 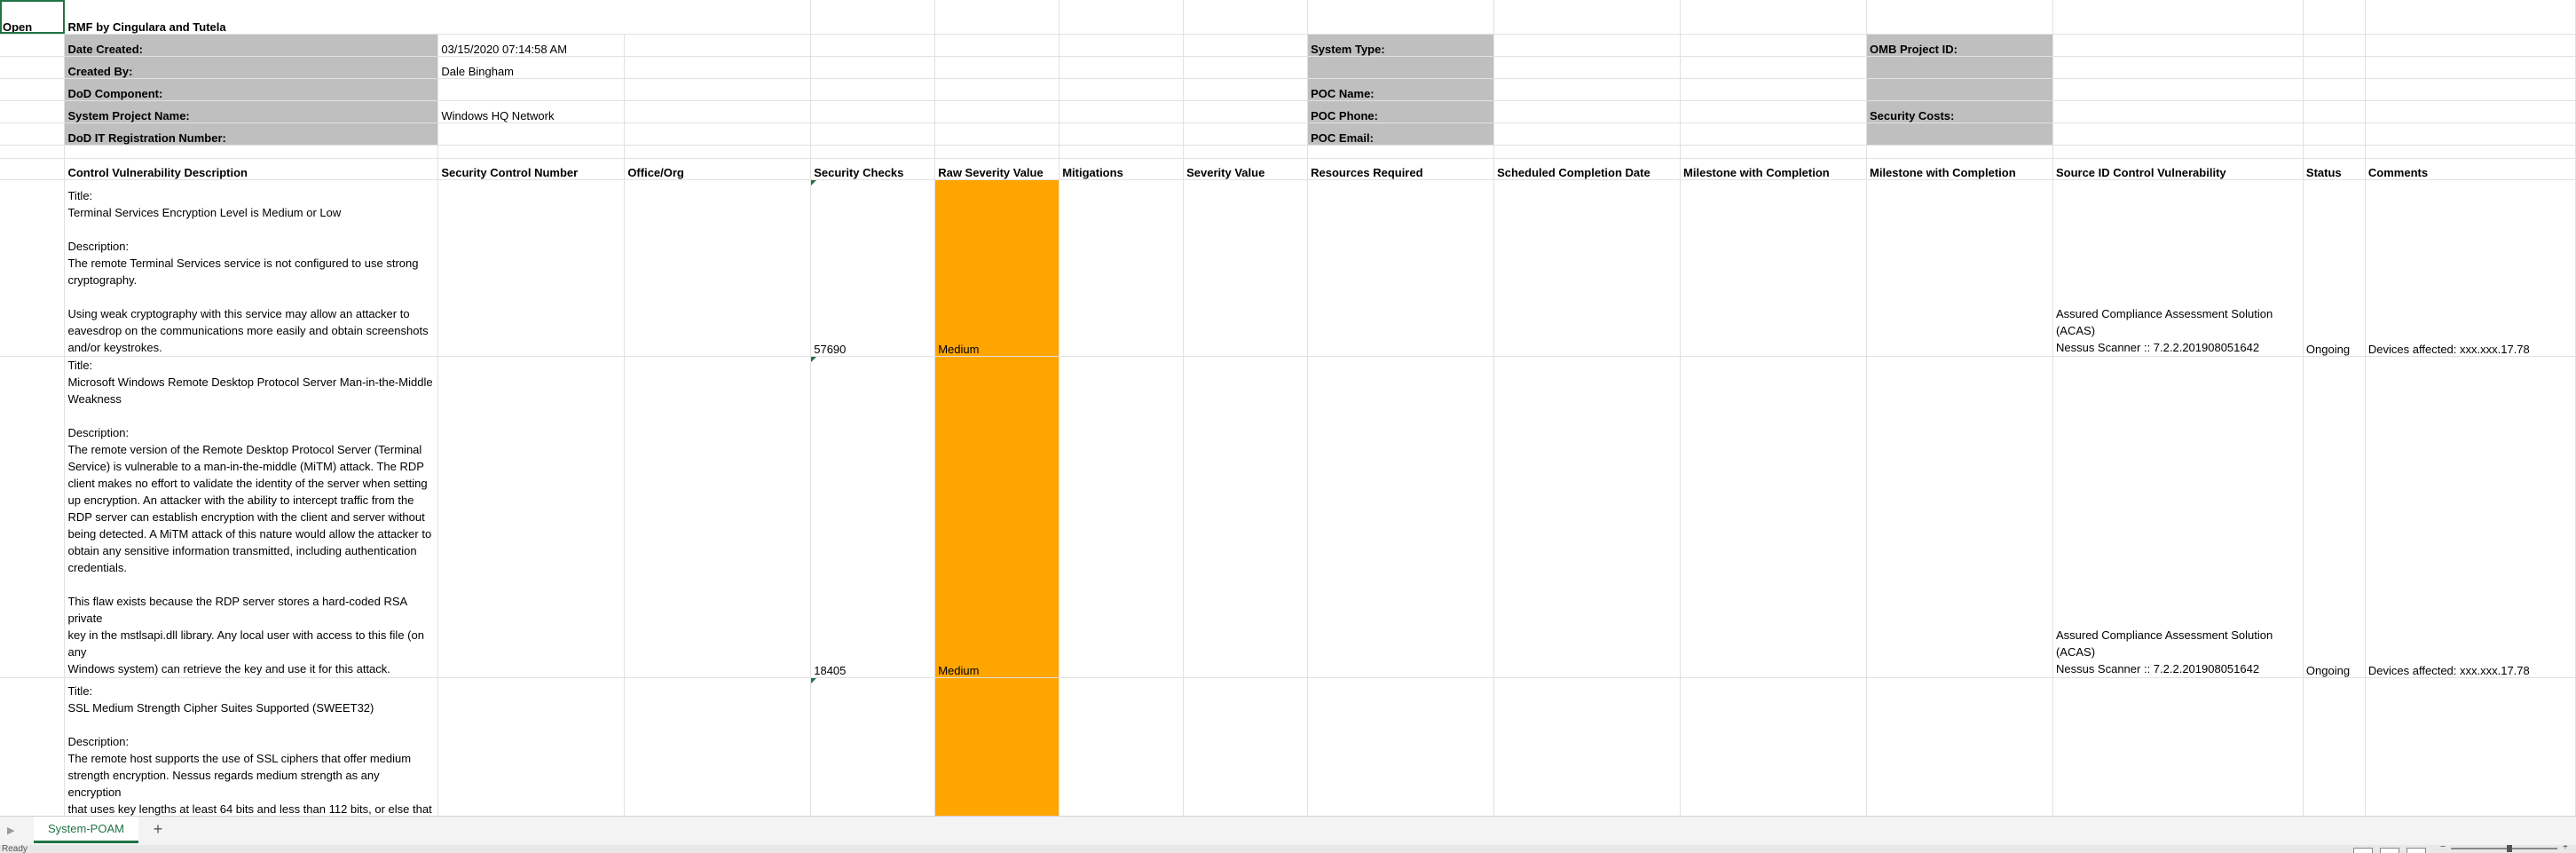 I want to click on title-row: Open RMF by Cingulara and Tutela, so click(x=1288, y=17).